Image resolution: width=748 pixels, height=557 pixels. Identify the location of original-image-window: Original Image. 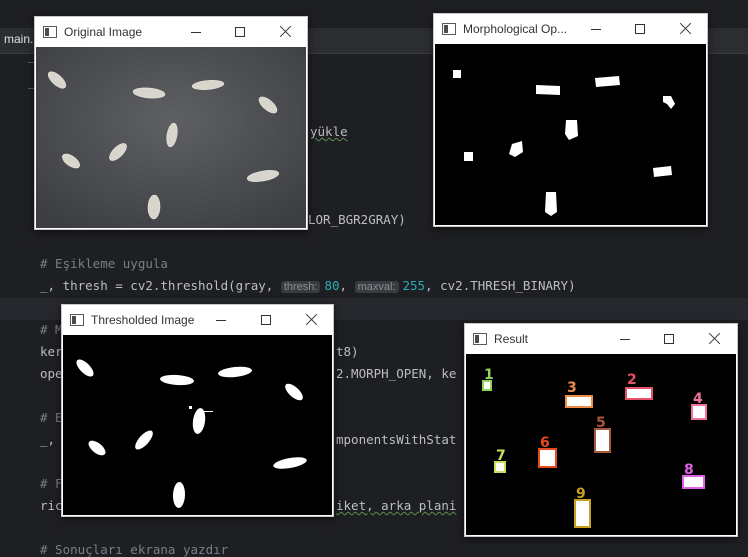
(171, 123).